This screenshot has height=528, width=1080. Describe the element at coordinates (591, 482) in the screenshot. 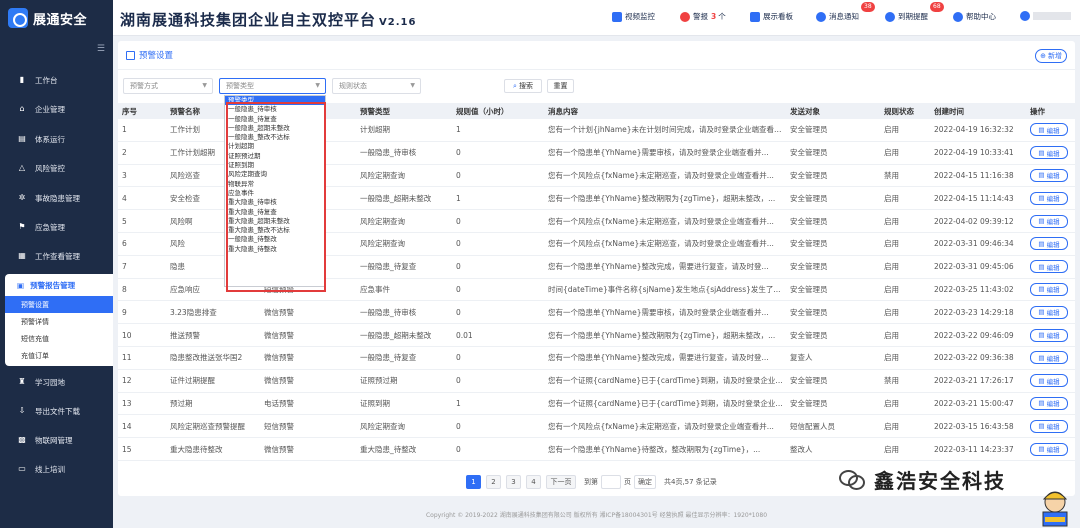

I see `pagination: 1 2 3 4 下一页 到第 页 确定 共4页,57 条记录` at that location.